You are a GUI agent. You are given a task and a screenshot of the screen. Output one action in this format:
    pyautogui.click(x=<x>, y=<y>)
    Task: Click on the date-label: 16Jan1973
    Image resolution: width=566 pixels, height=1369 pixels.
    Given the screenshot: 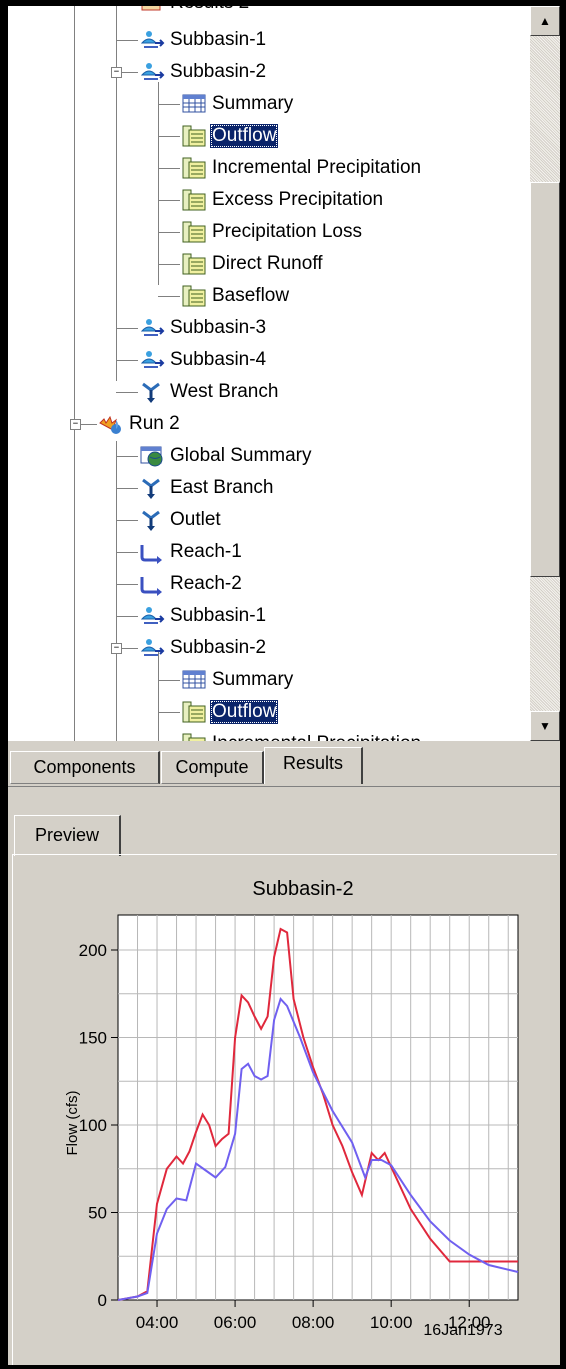 What is the action you would take?
    pyautogui.click(x=462, y=1330)
    